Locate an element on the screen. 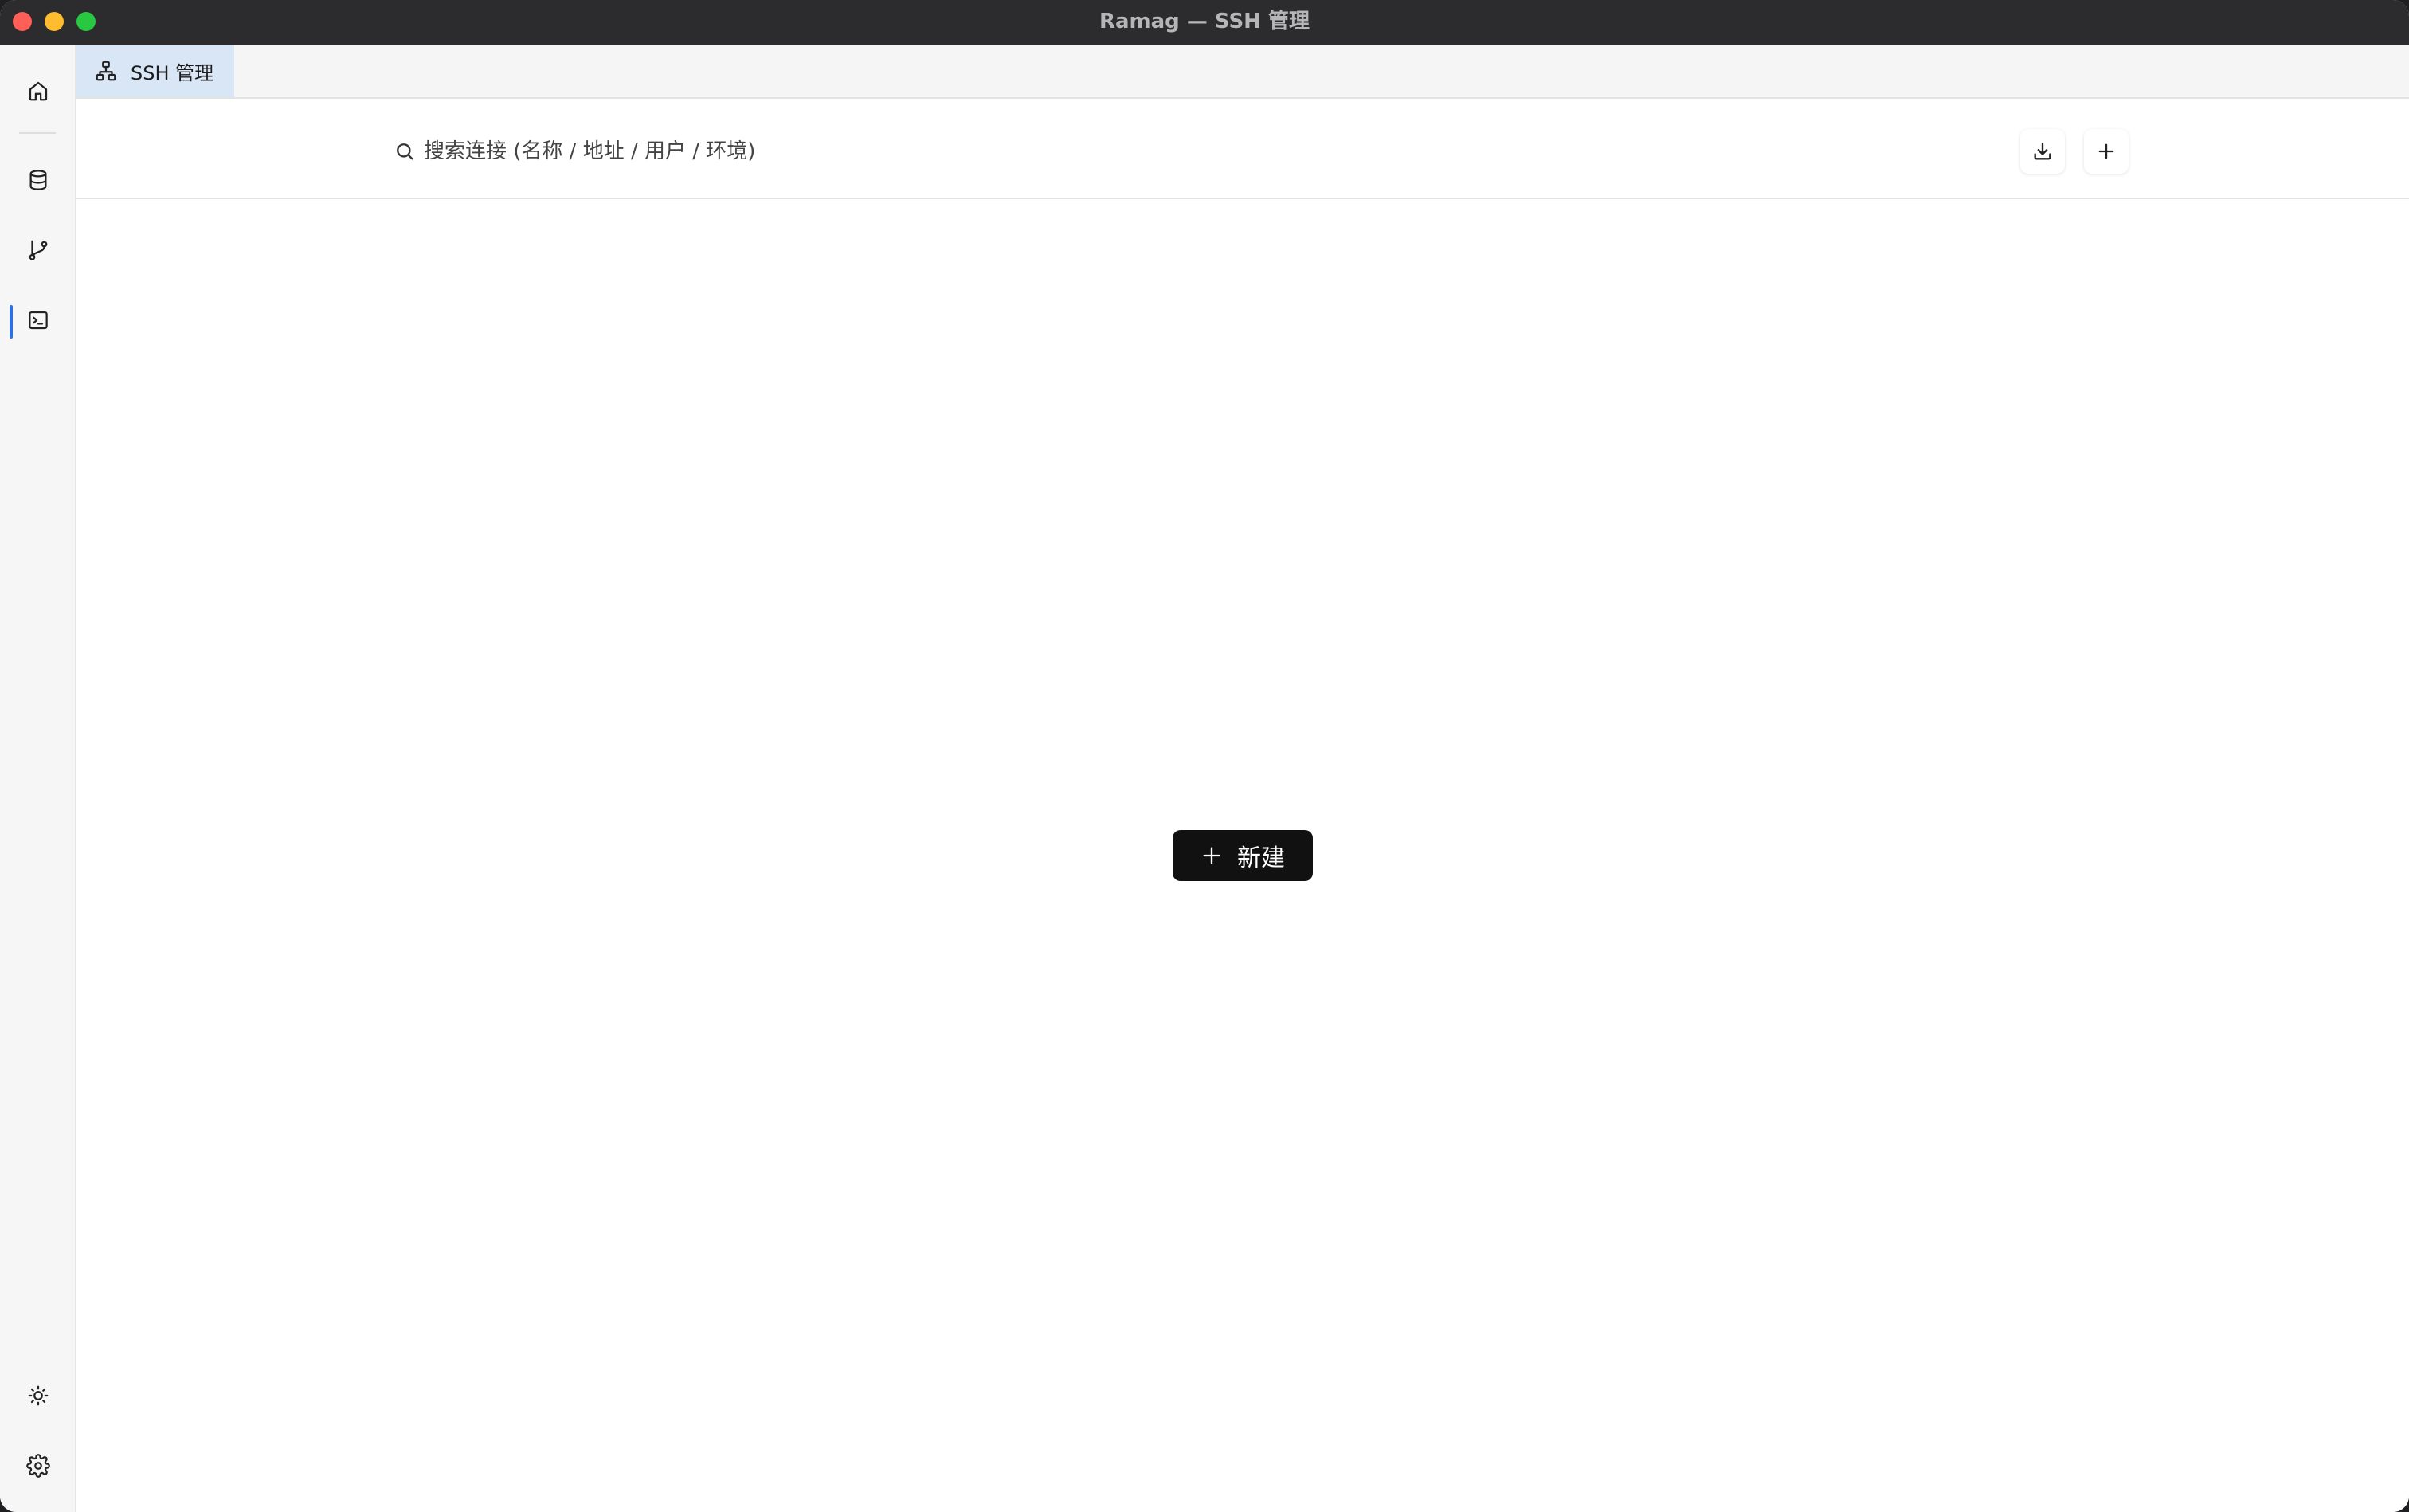  rail-divider is located at coordinates (37, 133).